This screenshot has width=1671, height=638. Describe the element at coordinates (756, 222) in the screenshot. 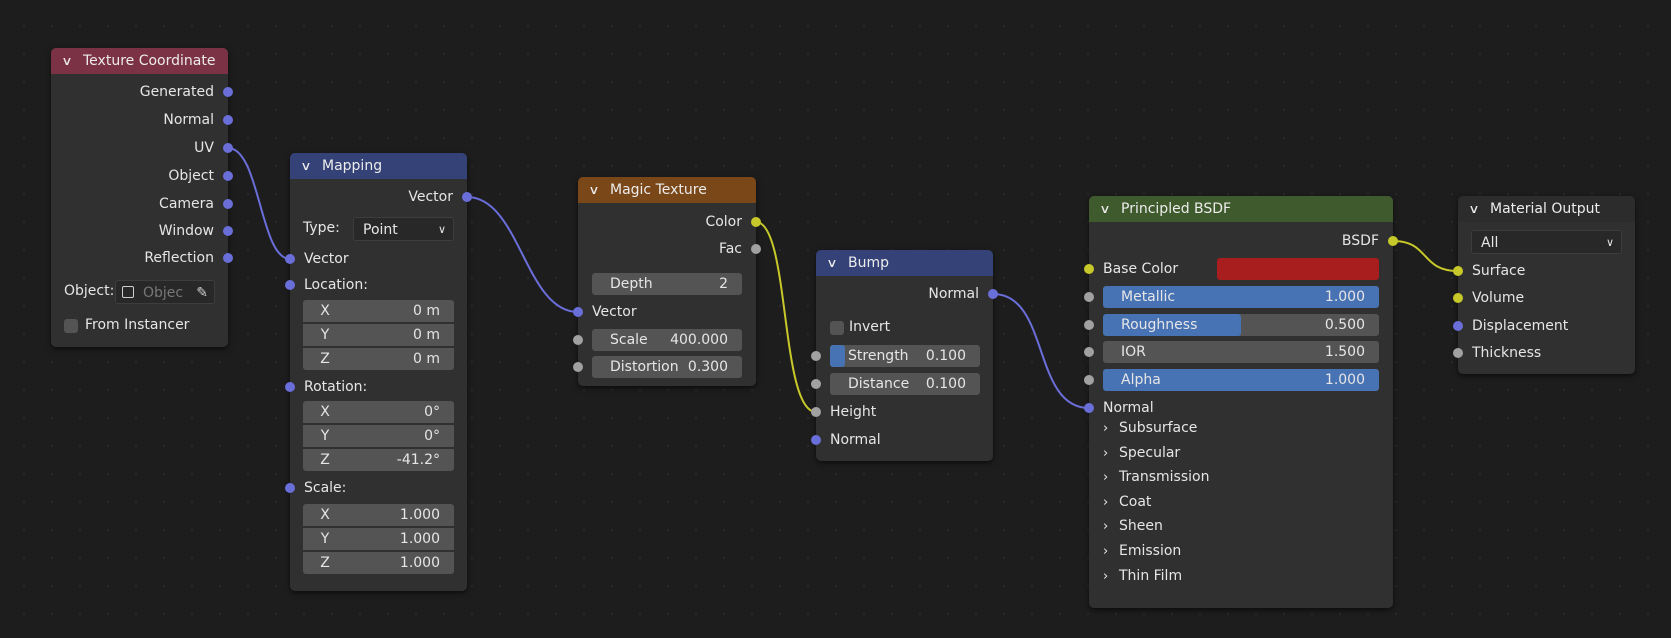

I see `socket-color-out` at that location.